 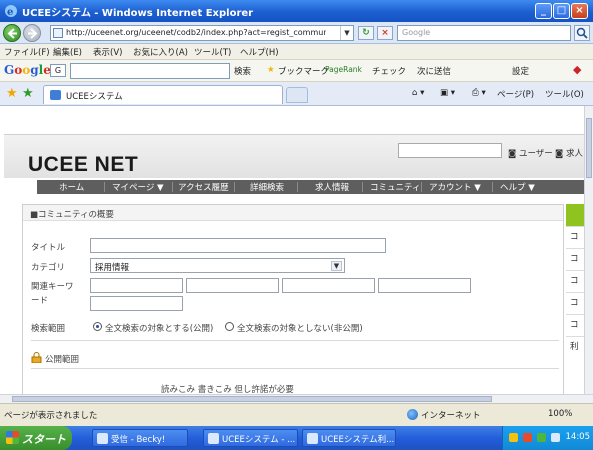 I want to click on vertical-scrollbar, so click(x=588, y=250).